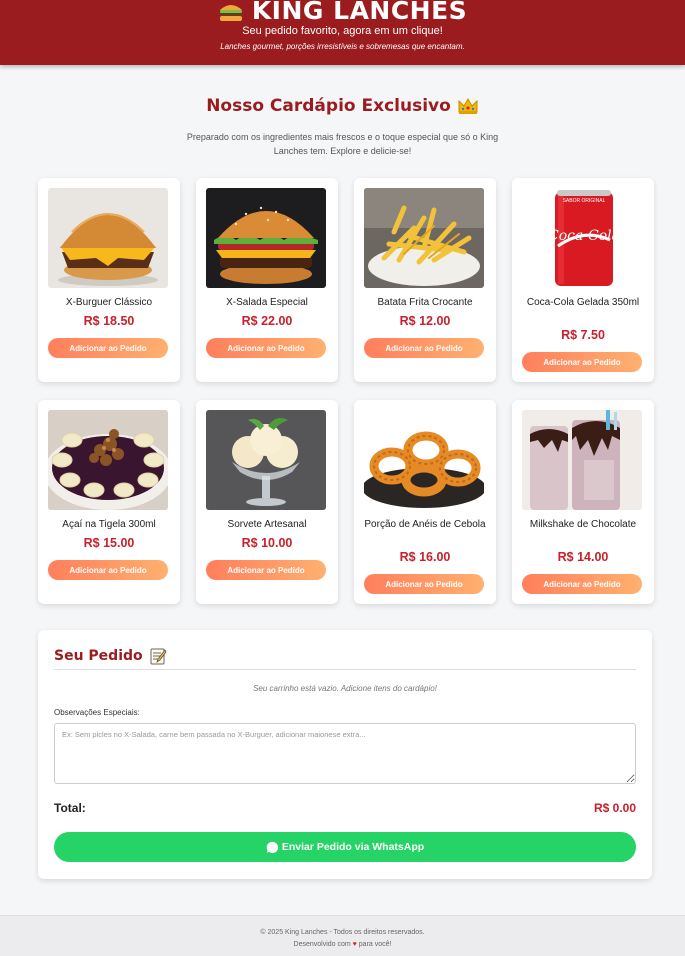 This screenshot has width=685, height=956. I want to click on total-label: Total:, so click(70, 808).